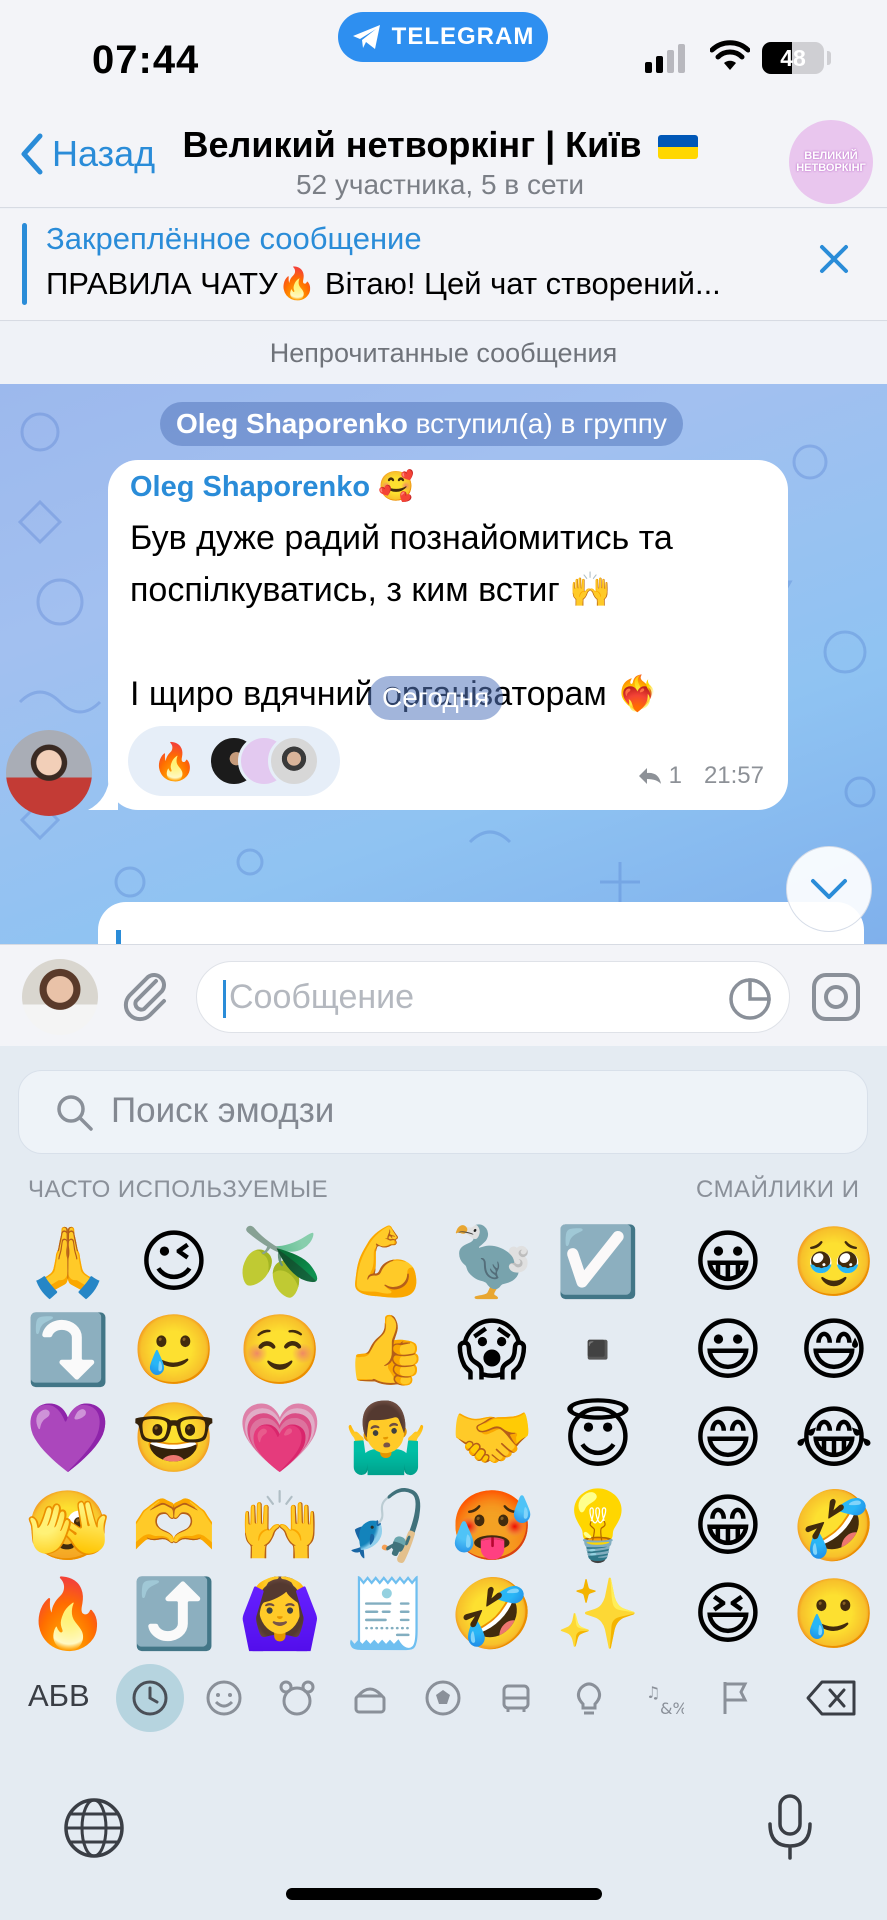 The height and width of the screenshot is (1920, 887). I want to click on emoji-key: 🫶, so click(174, 1526).